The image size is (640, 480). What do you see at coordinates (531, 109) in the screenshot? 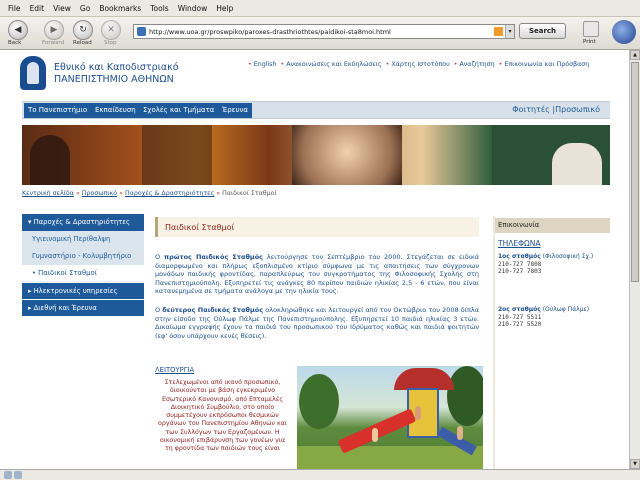
I see `audience-students-link: Φοιτητές` at bounding box center [531, 109].